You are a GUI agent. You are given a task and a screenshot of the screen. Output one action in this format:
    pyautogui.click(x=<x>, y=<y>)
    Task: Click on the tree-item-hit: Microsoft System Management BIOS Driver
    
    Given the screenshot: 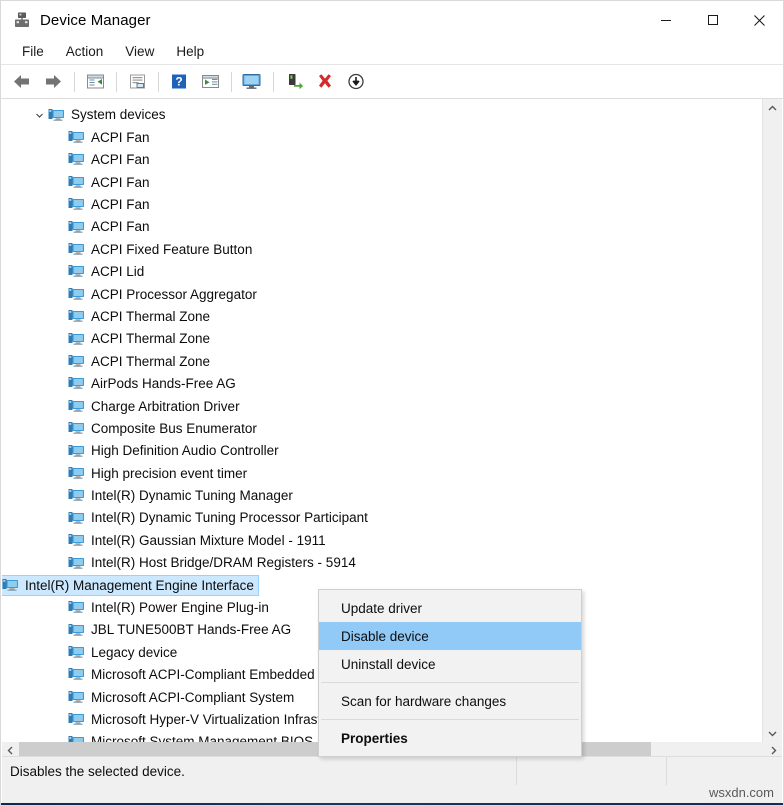 What is the action you would take?
    pyautogui.click(x=179, y=737)
    